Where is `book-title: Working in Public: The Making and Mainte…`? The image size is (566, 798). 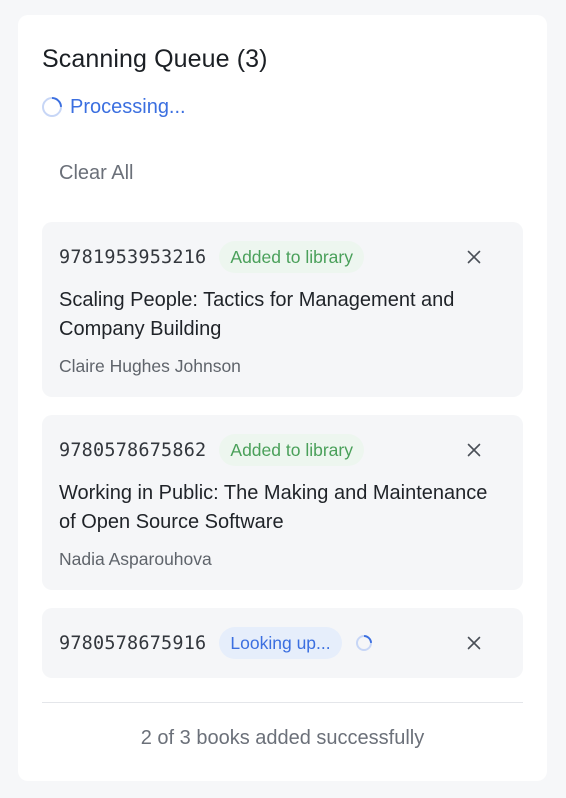 book-title: Working in Public: The Making and Mainte… is located at coordinates (273, 507).